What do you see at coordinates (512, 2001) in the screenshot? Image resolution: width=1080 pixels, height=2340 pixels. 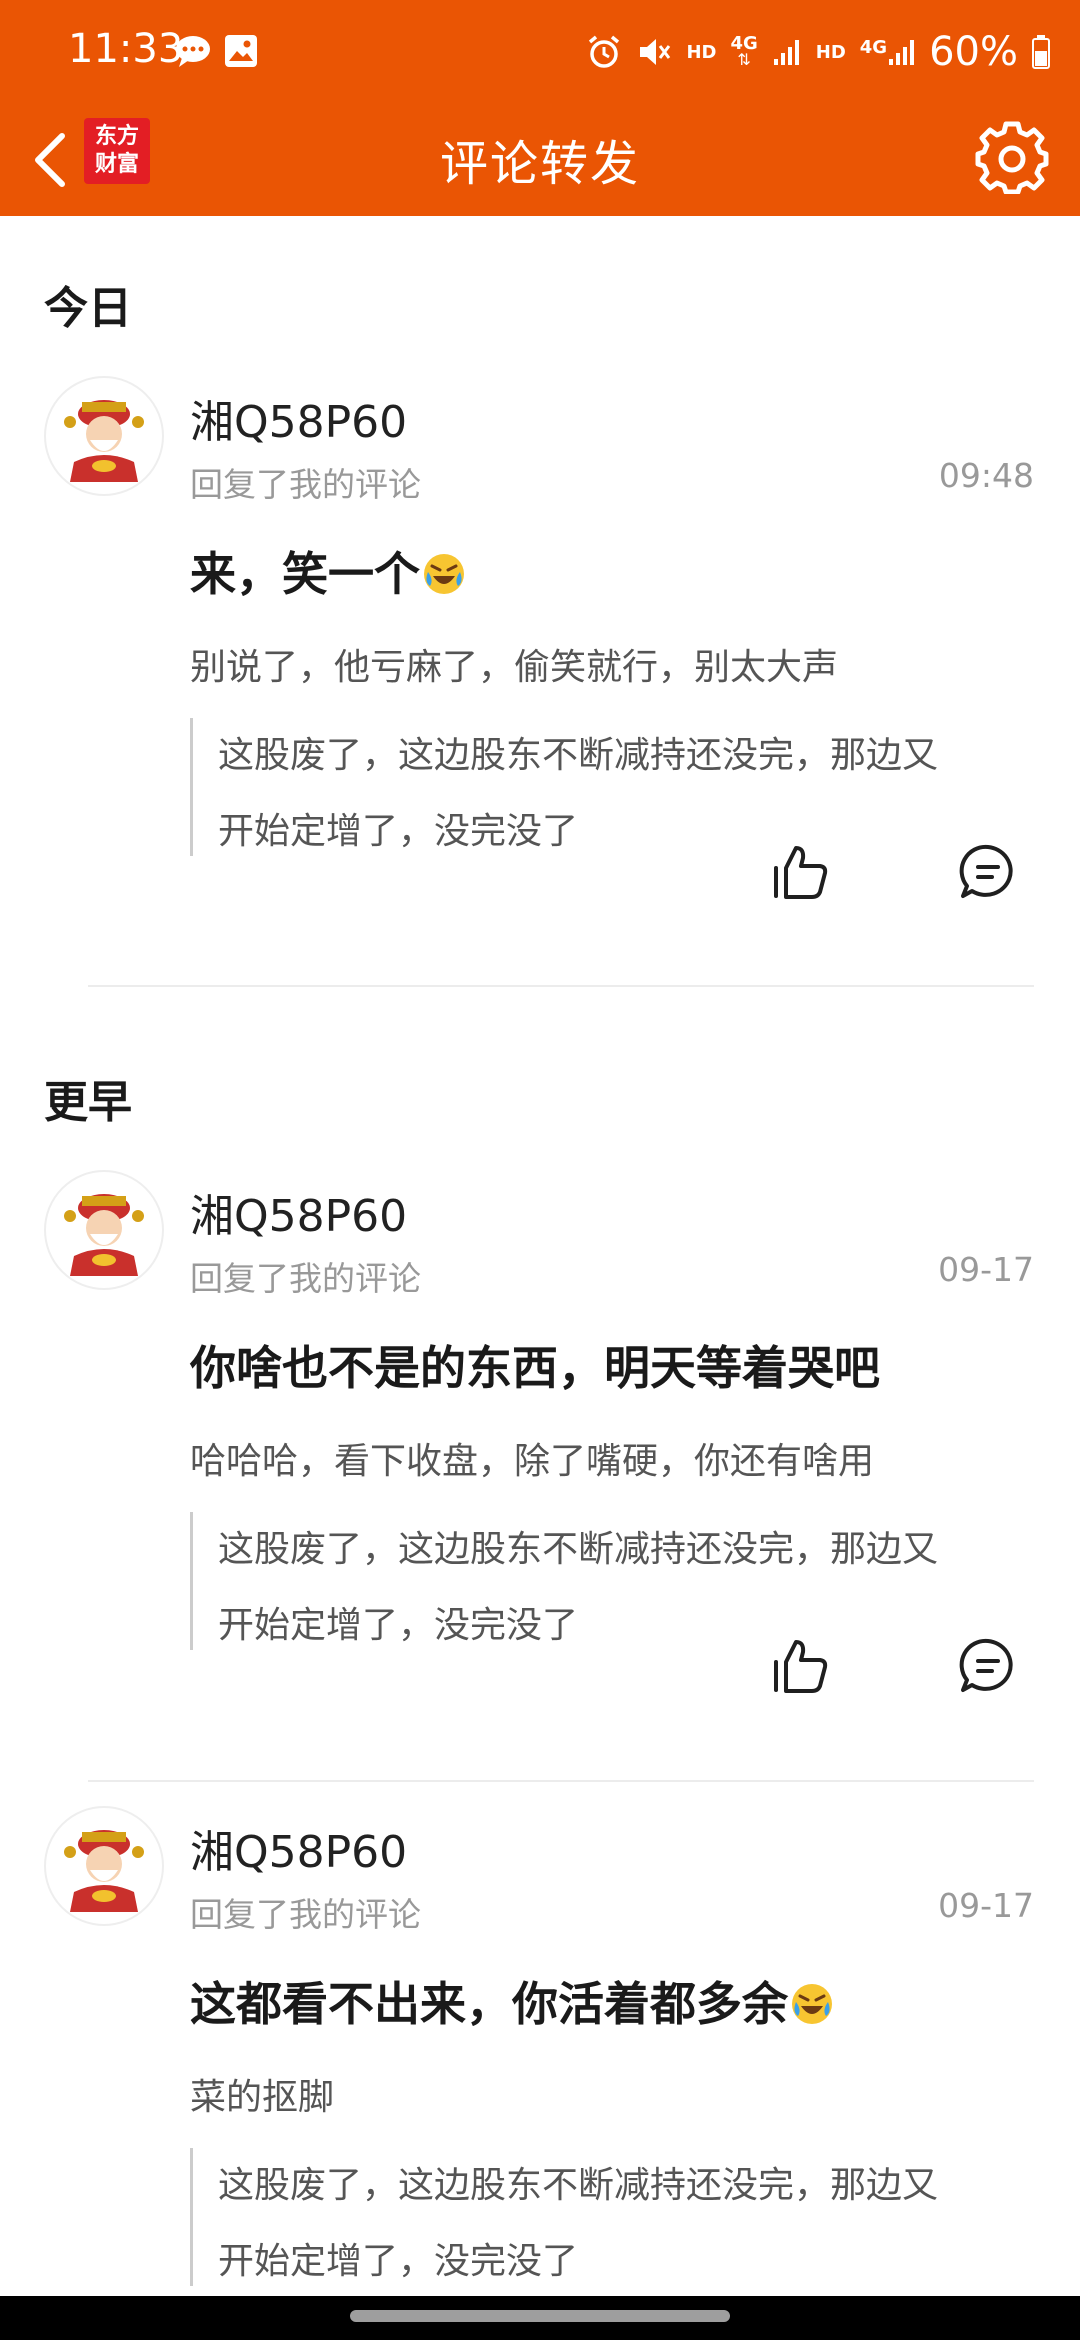 I see `comment-content: 这都看不出来，你活着都多余` at bounding box center [512, 2001].